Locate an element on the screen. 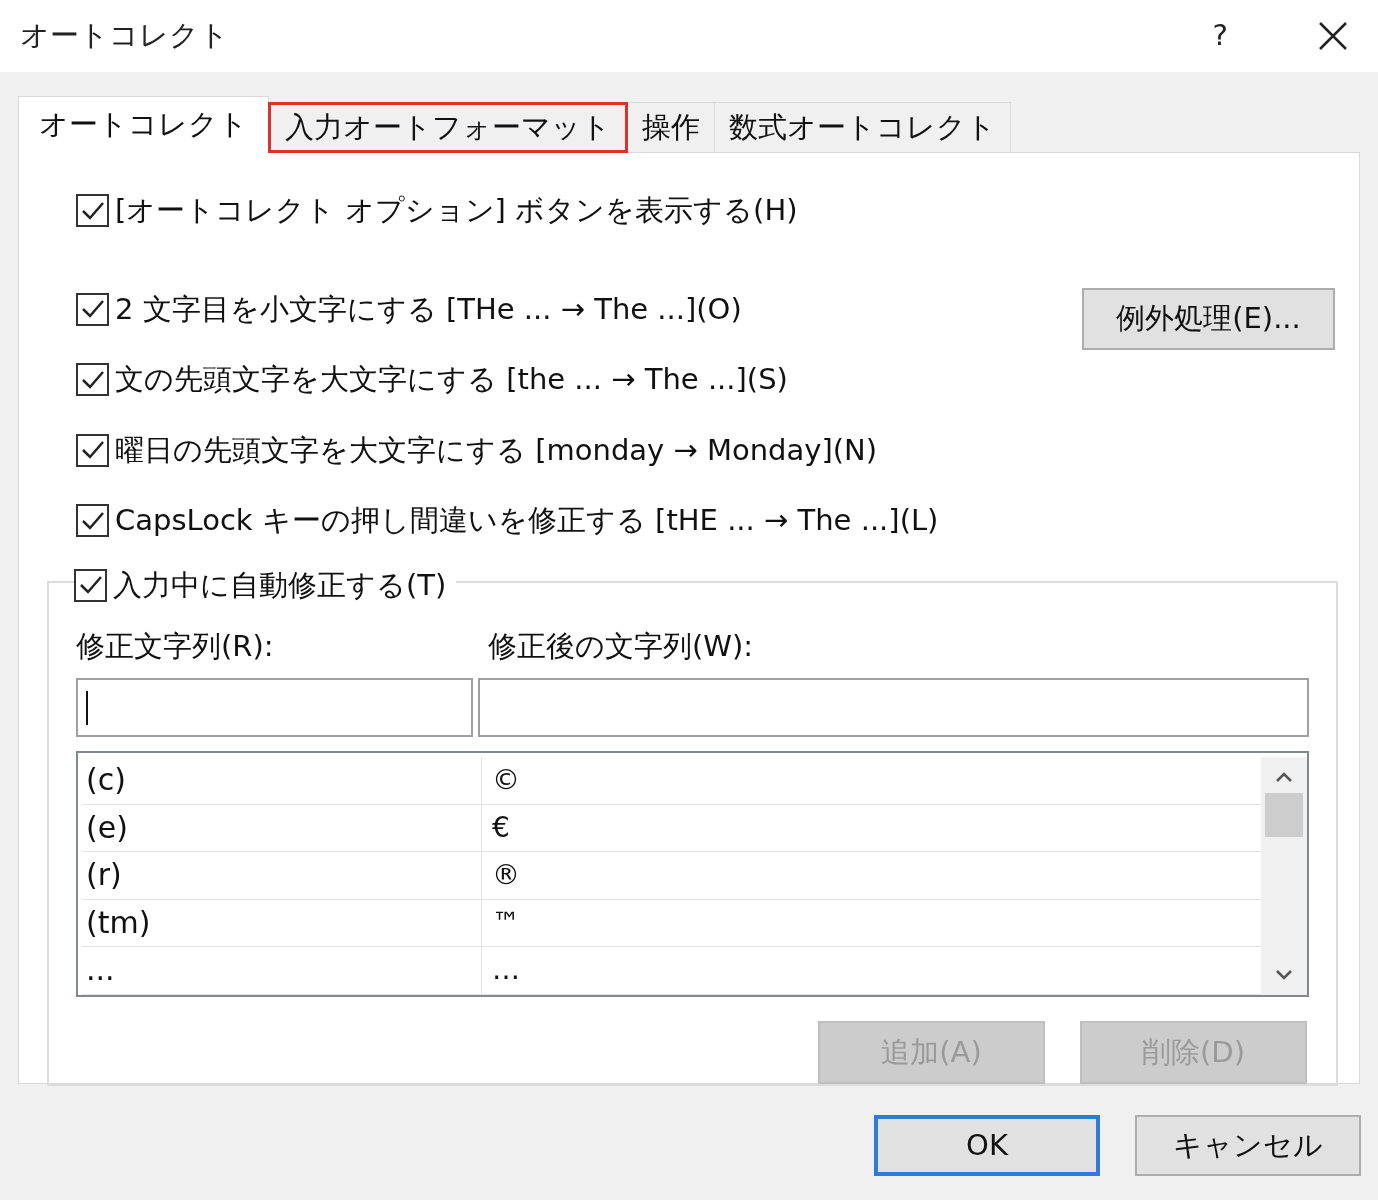 This screenshot has height=1200, width=1378. chevron-down-icon is located at coordinates (1284, 975).